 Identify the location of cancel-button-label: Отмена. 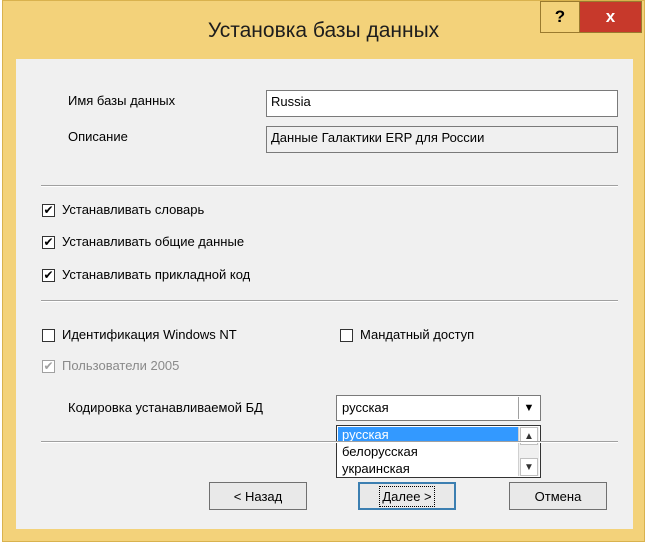
(558, 496).